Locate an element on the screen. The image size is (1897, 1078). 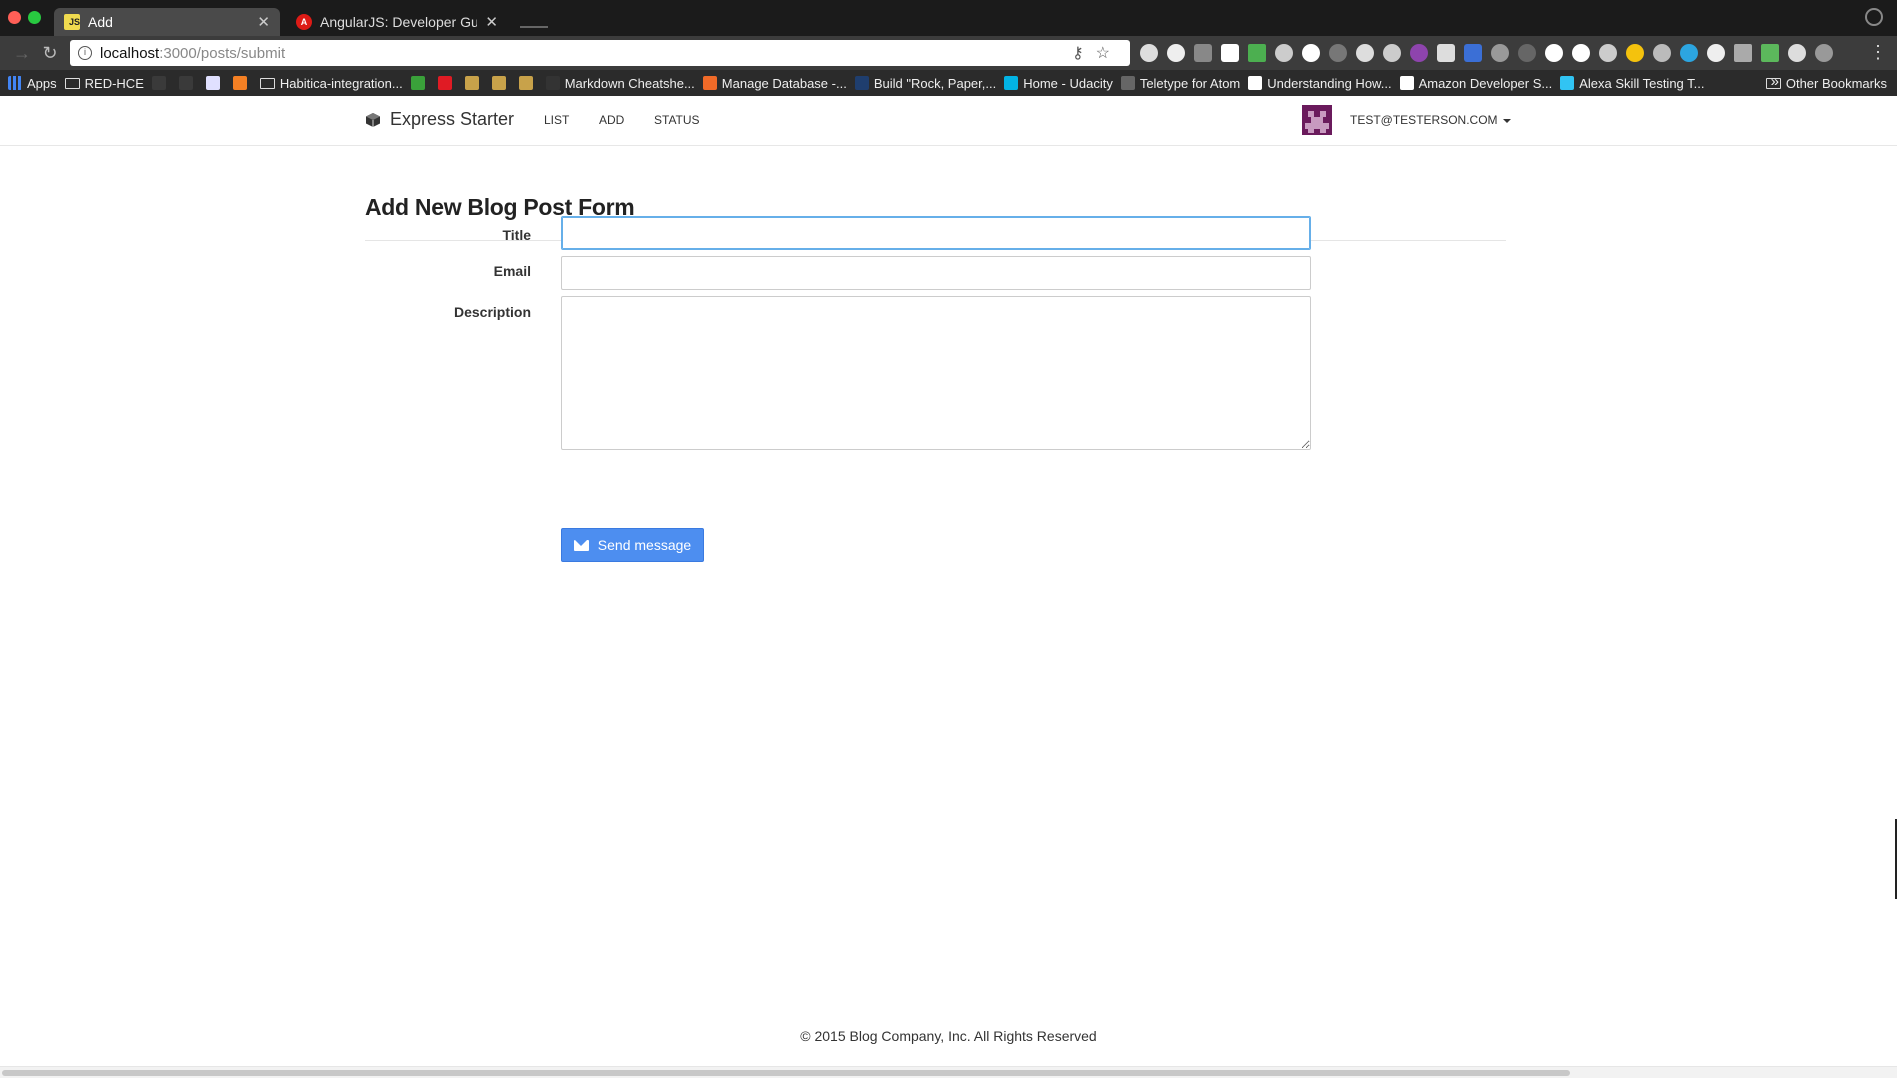
key-and-star-icons: ⚷☆ is located at coordinates (1097, 53).